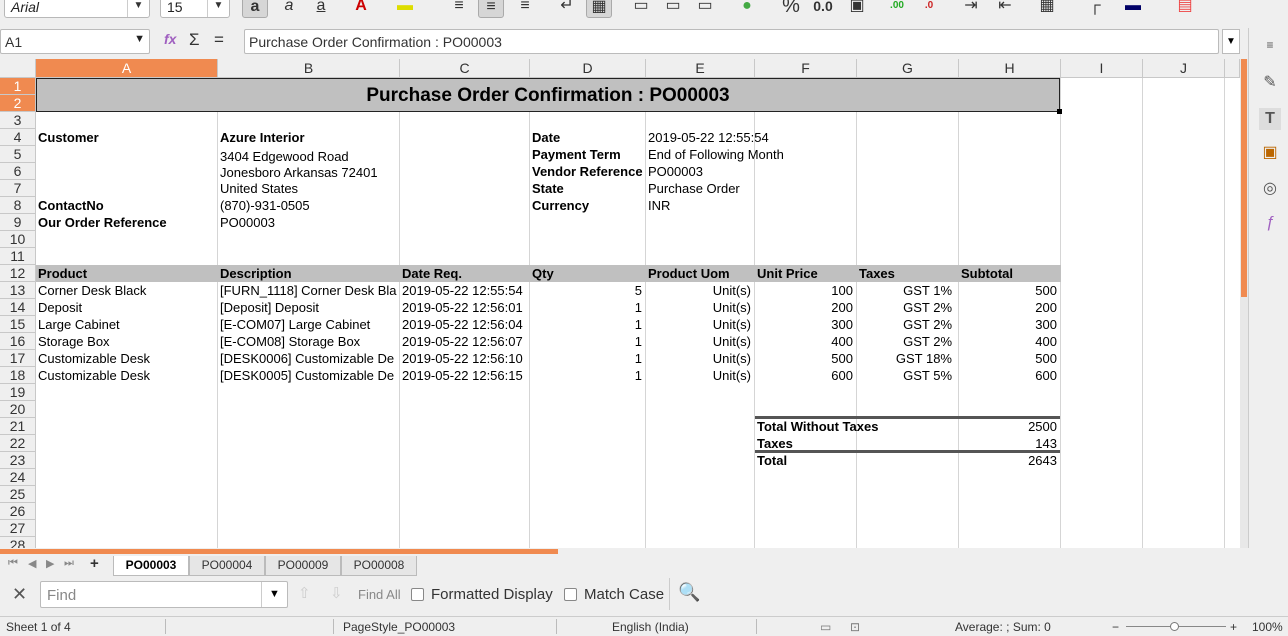 This screenshot has width=1288, height=636. I want to click on first-sheet-icon: ⏮, so click(13, 563).